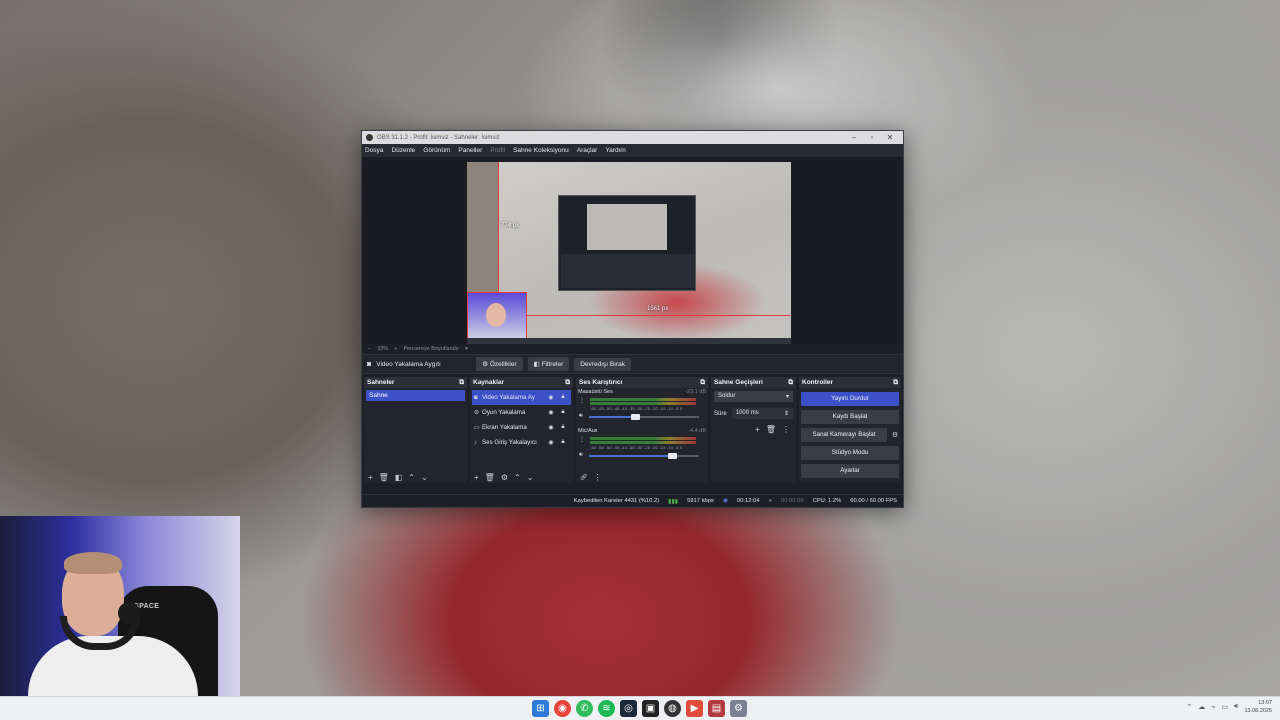 The image size is (1280, 720). I want to click on obs-taskbar-icon: ◍, so click(672, 708).